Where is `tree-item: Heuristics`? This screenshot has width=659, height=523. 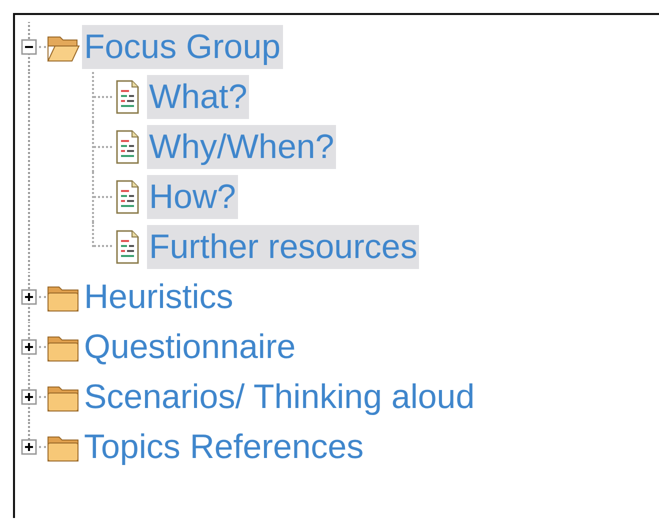 tree-item: Heuristics is located at coordinates (159, 297).